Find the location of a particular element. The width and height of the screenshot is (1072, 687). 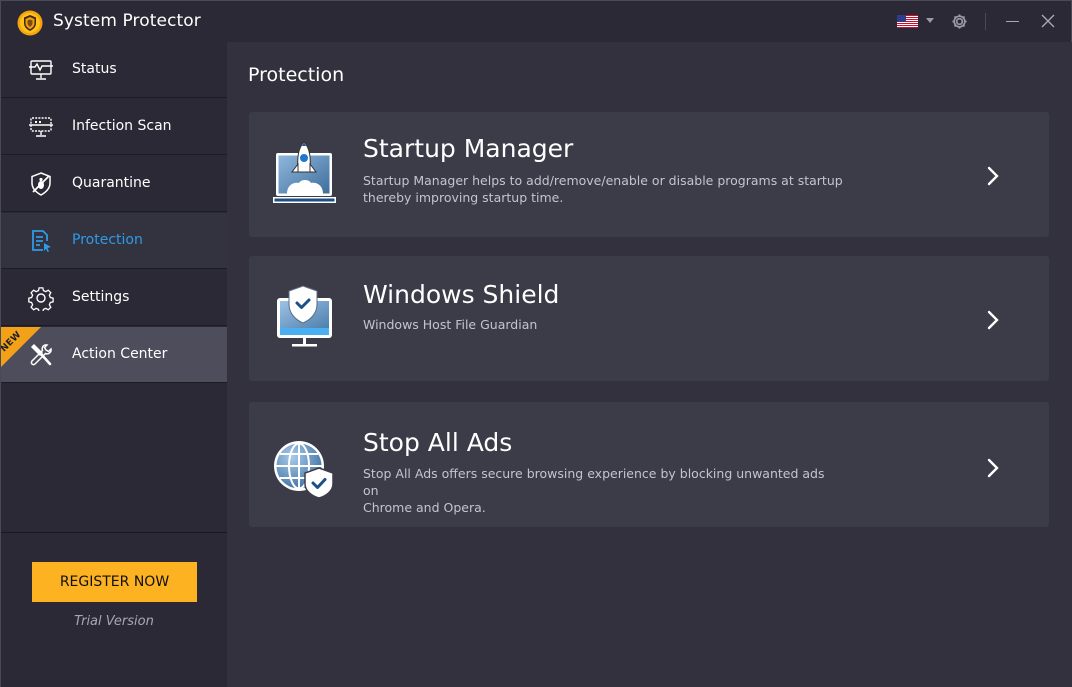

sidebar-divider is located at coordinates (114, 532).